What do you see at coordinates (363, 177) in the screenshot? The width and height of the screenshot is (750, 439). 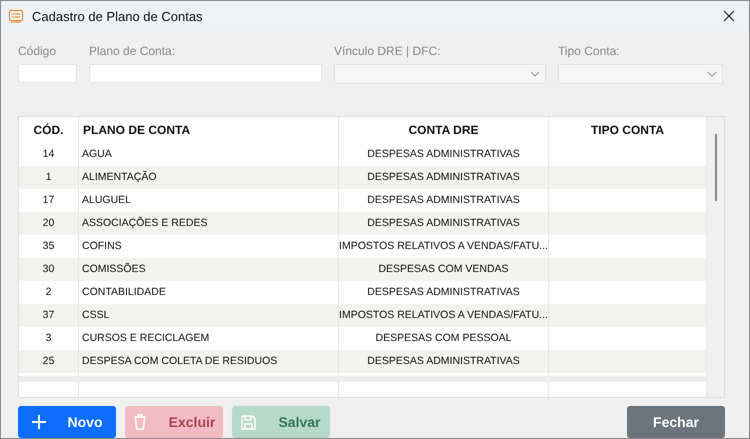 I see `table-row: 1 ALIMENTAÇÃO DESPESAS ADMINISTRATIVAS` at bounding box center [363, 177].